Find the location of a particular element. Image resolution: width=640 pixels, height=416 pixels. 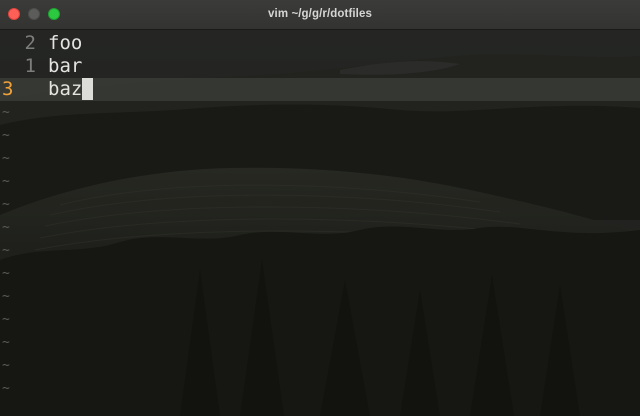

relative-line-number: 1 is located at coordinates (30, 66).